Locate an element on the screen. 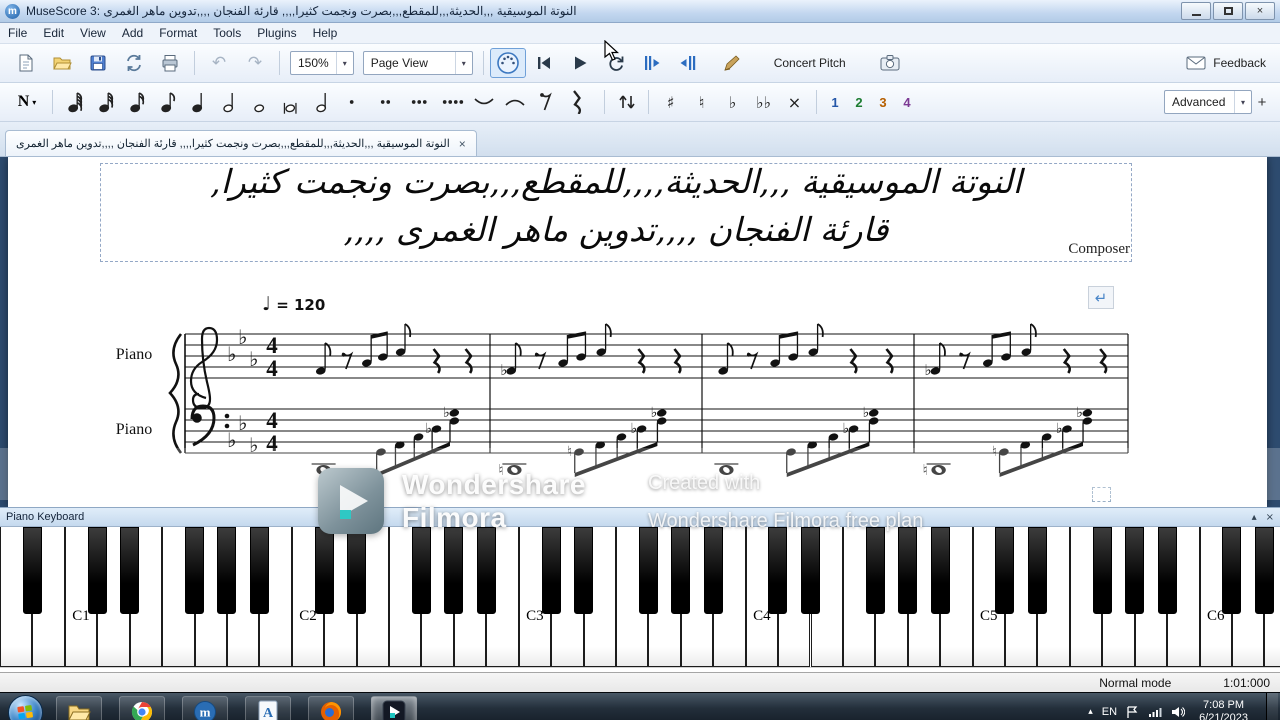  duration-32nd-button is located at coordinates (105, 102).